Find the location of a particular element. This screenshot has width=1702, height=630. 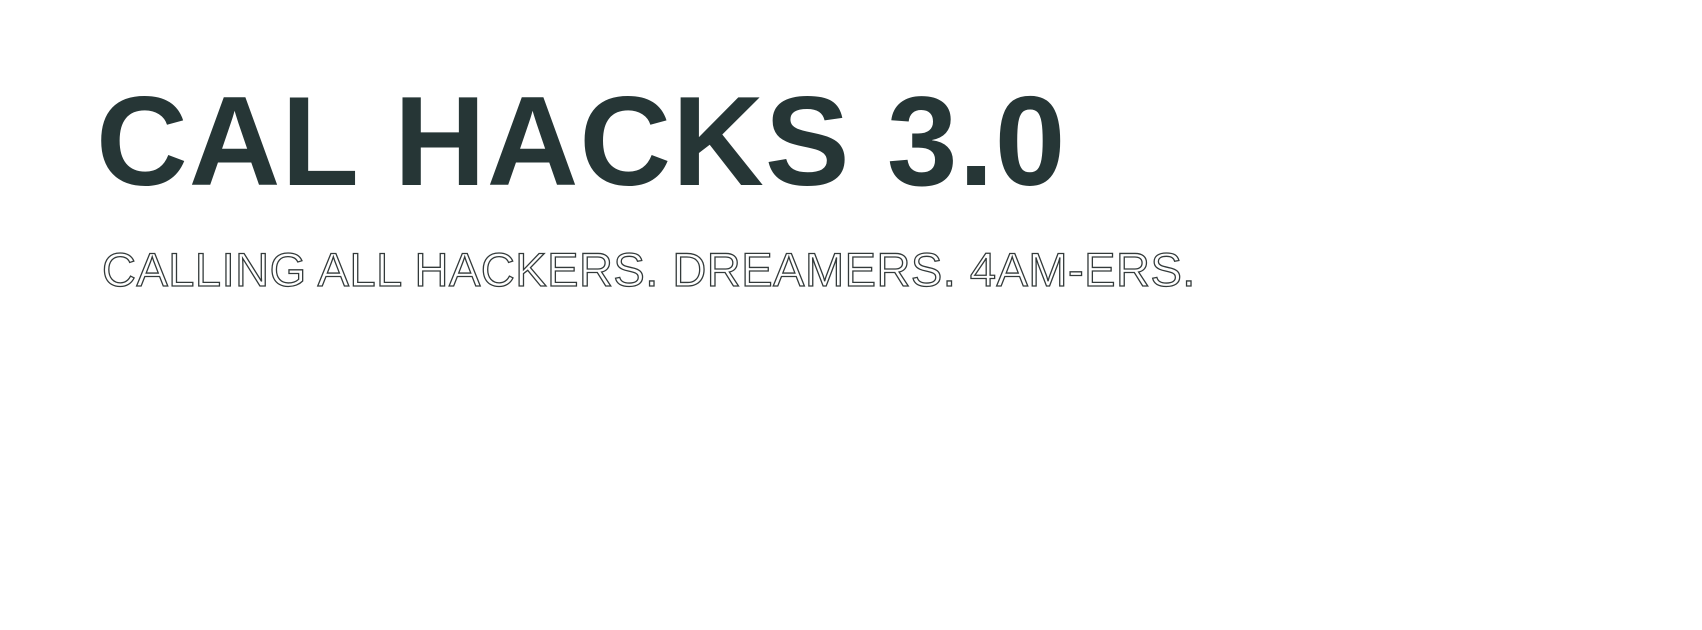

hero-title: CAL HACKS 3.0 is located at coordinates (581, 141).